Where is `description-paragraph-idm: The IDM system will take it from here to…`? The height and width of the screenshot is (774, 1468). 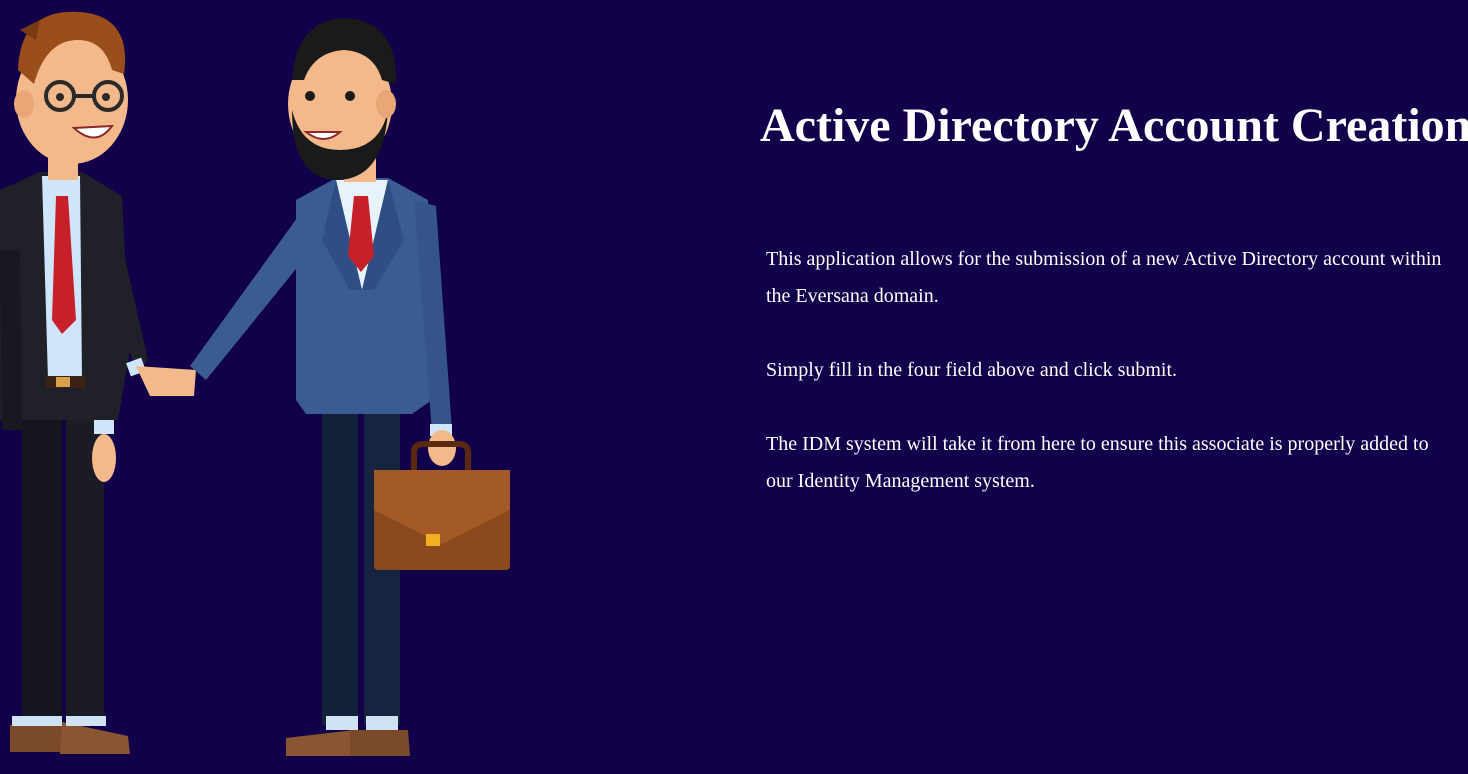
description-paragraph-idm: The IDM system will take it from here to… is located at coordinates (1097, 462).